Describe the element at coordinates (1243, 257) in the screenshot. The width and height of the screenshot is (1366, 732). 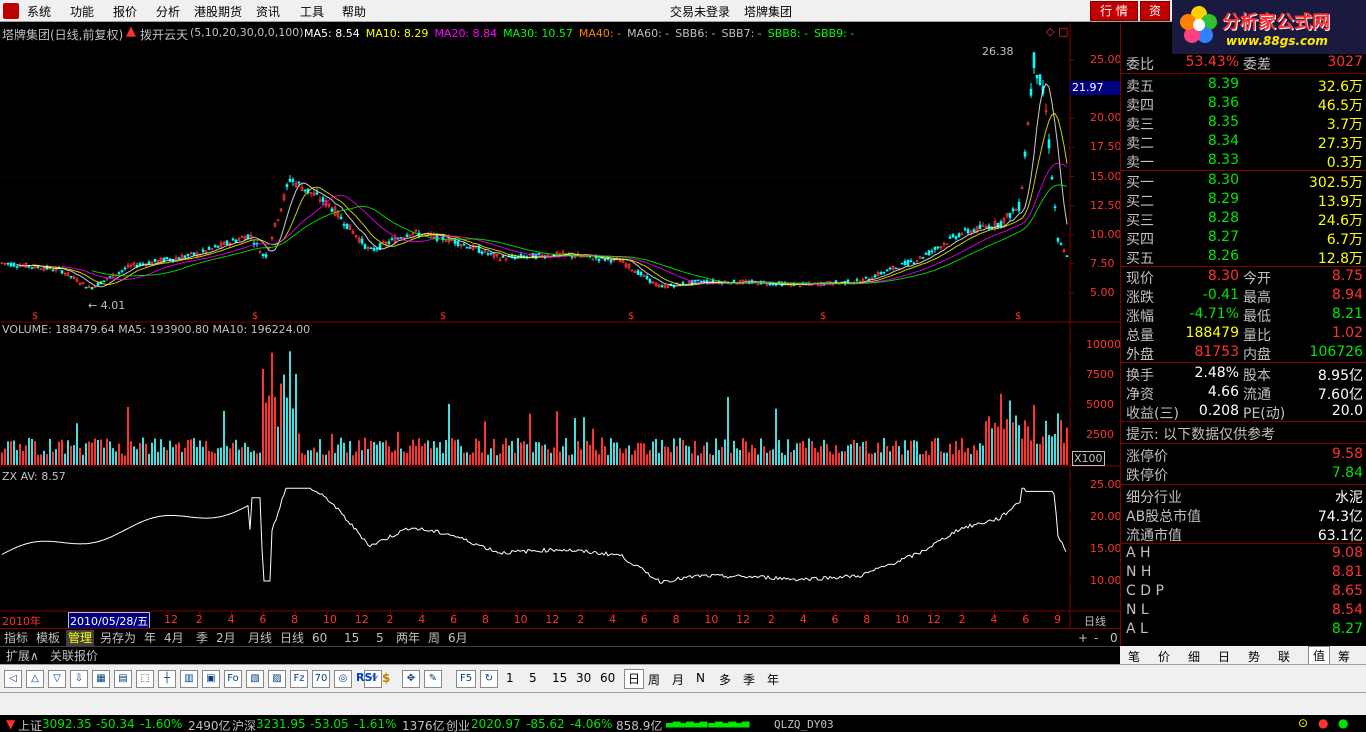
I see `buy-row: 买五 8.26 12.8万` at that location.